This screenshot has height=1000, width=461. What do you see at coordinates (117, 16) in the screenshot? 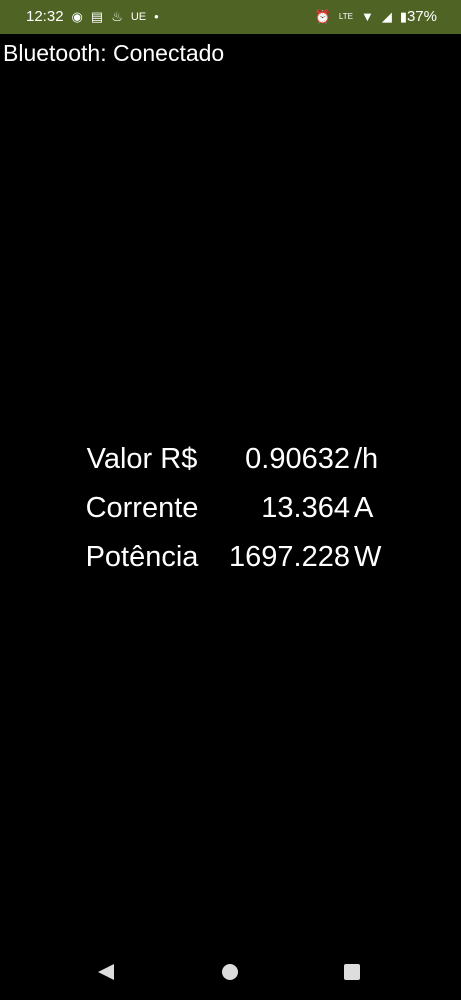
I see `app-icon: ♨` at bounding box center [117, 16].